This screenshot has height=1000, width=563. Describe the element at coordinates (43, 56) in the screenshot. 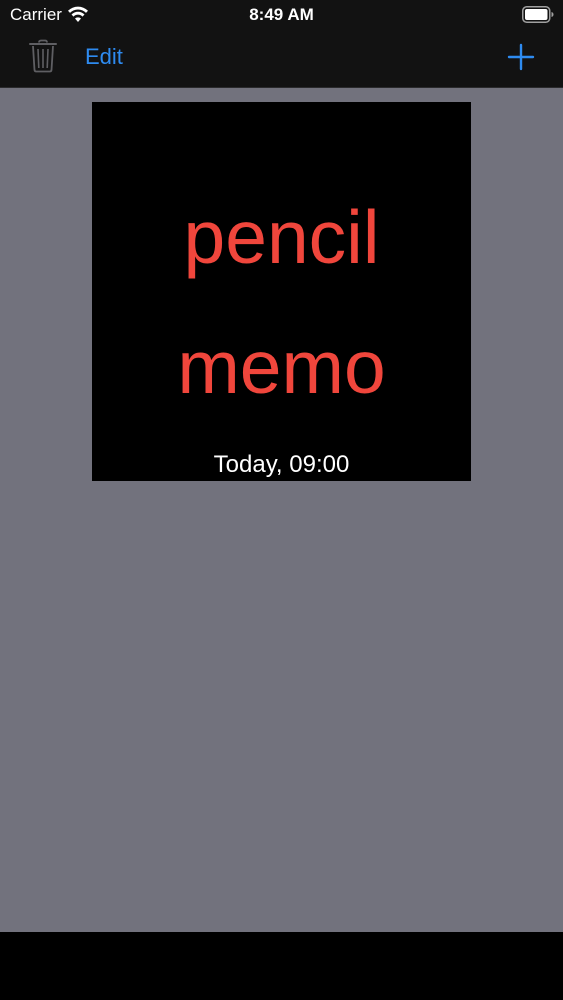

I see `trash-icon` at that location.